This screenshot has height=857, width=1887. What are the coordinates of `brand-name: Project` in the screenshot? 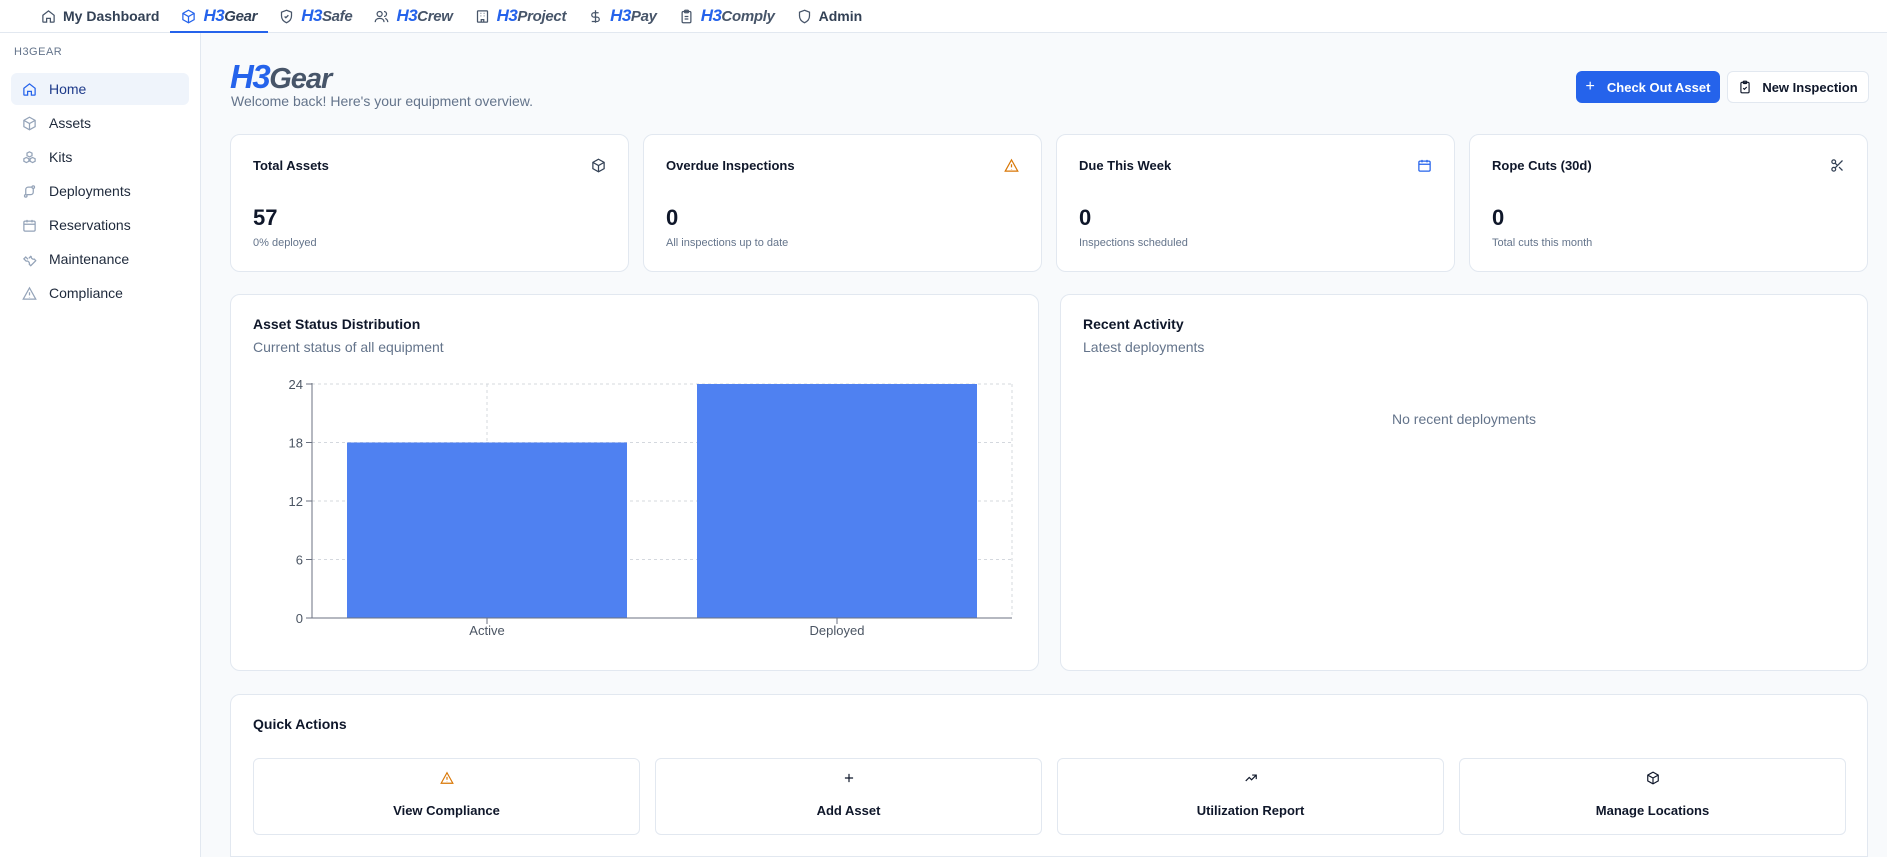 It's located at (542, 16).